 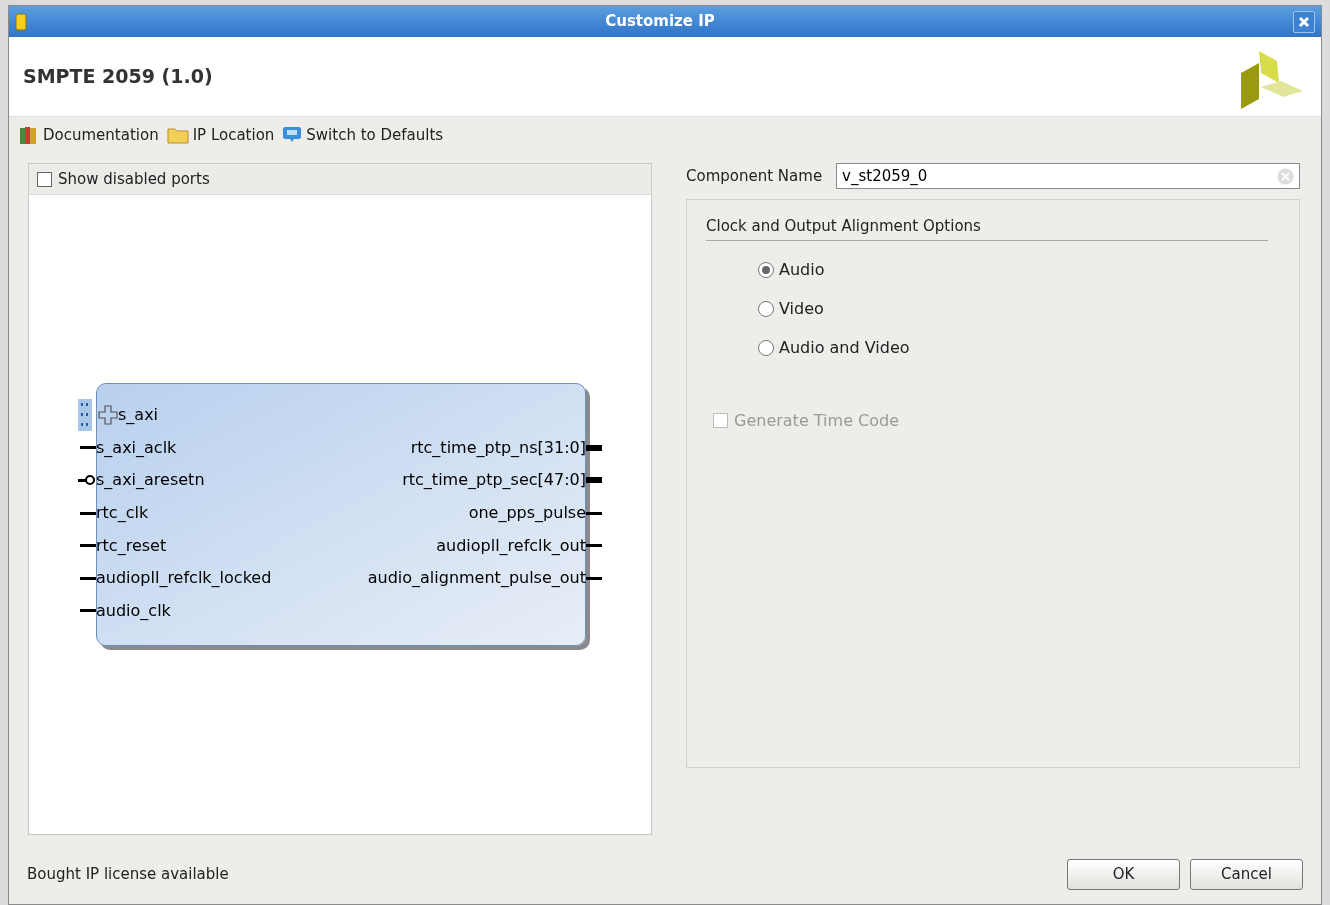 I want to click on bus-handle-icon, so click(x=85, y=415).